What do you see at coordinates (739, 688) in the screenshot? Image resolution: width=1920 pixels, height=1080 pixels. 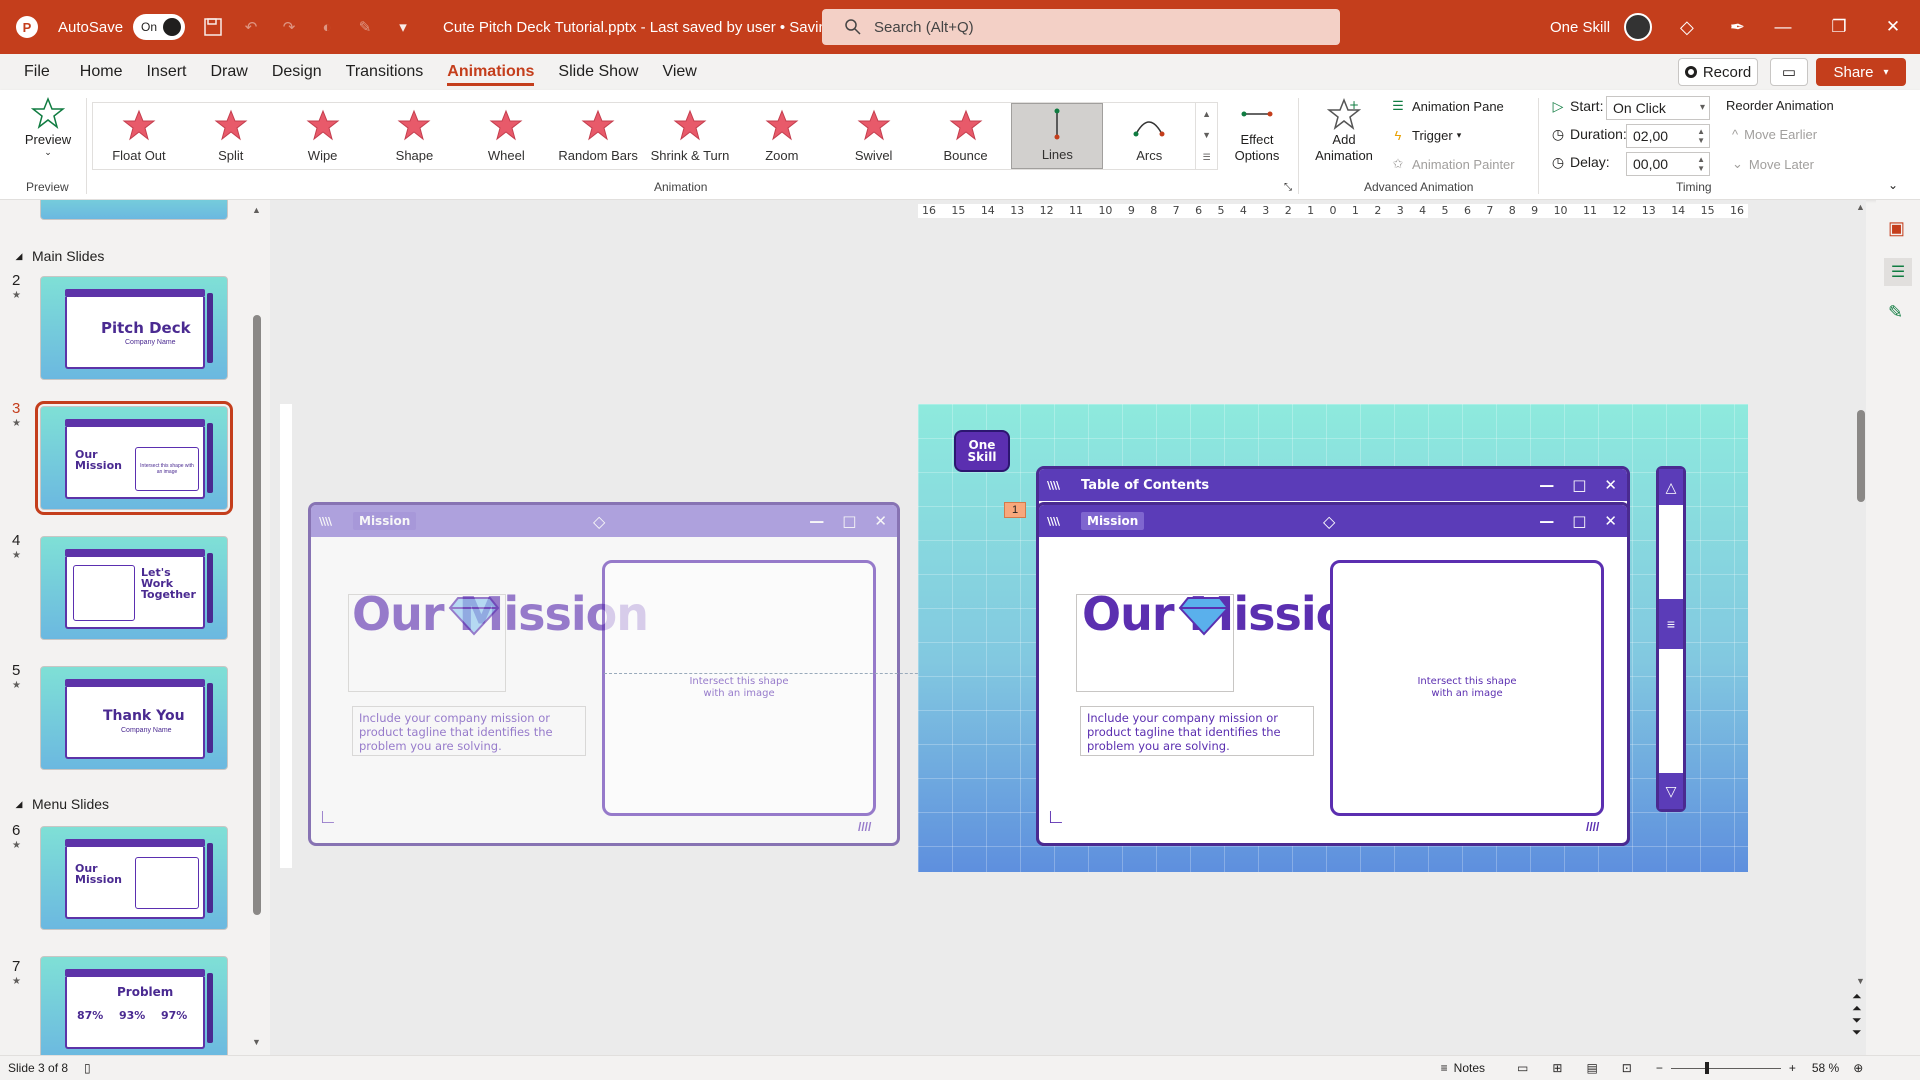 I see `ghost-image-frame: Intersect this shape with an image` at bounding box center [739, 688].